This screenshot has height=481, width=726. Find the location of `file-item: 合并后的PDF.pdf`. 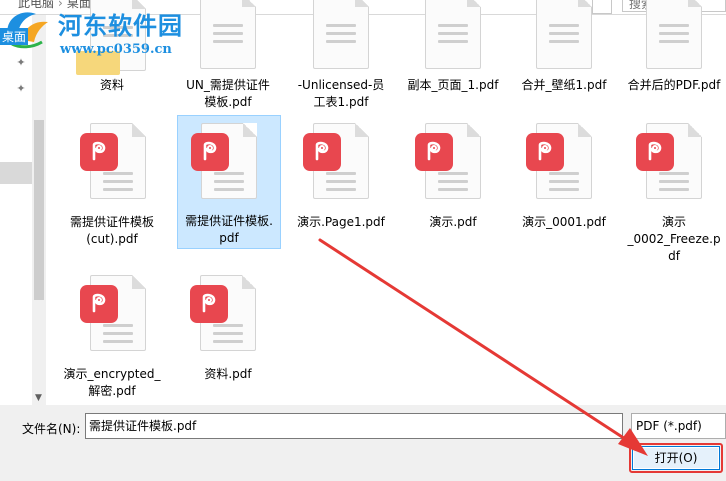

file-item: 合并后的PDF.pdf is located at coordinates (674, 55).